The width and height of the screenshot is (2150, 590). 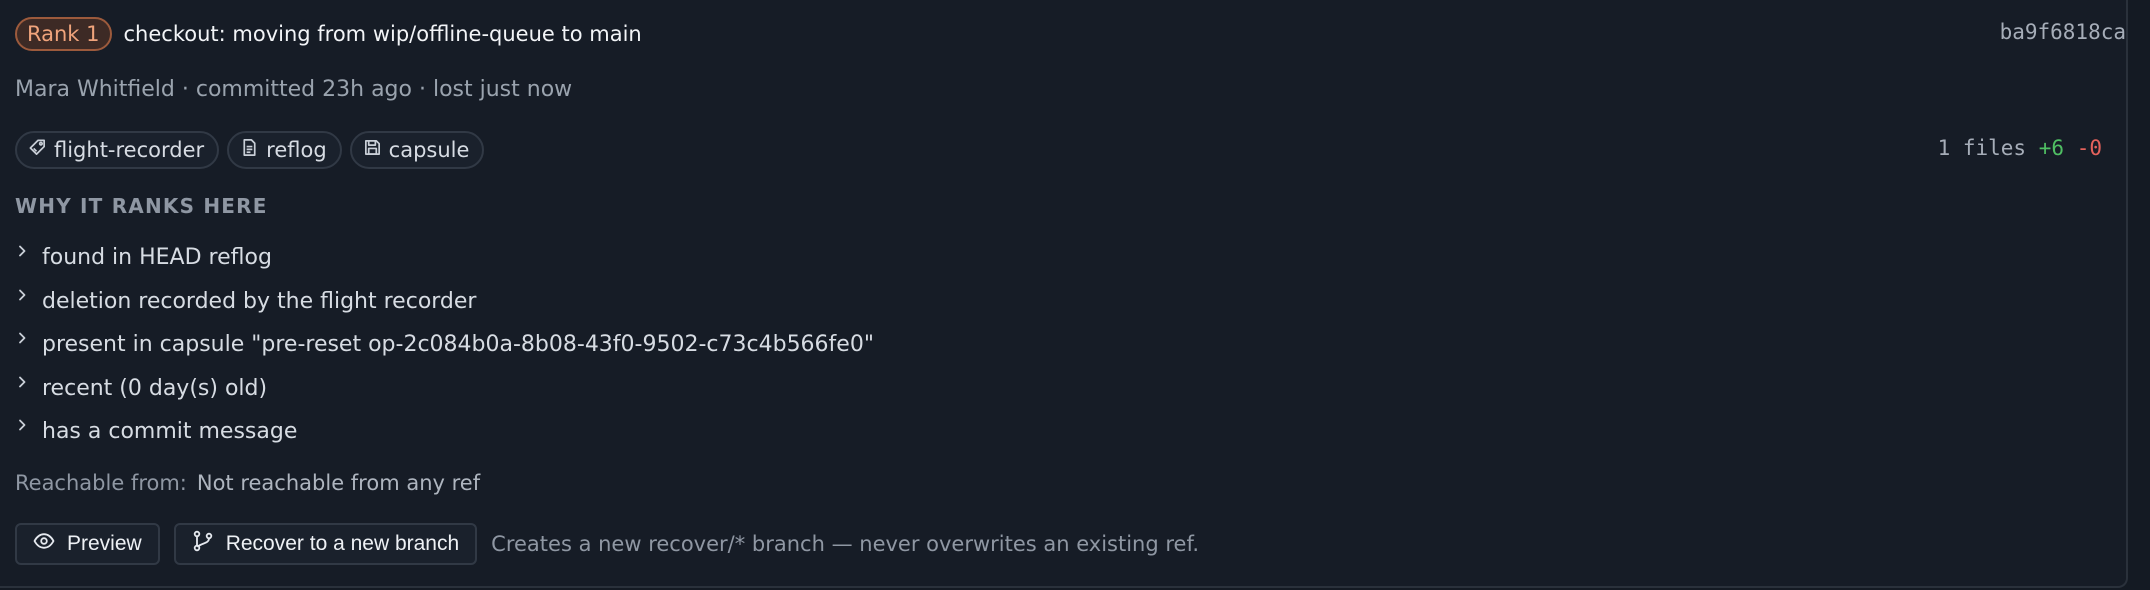 I want to click on reason-text: recent (0 day(s) old), so click(x=155, y=388).